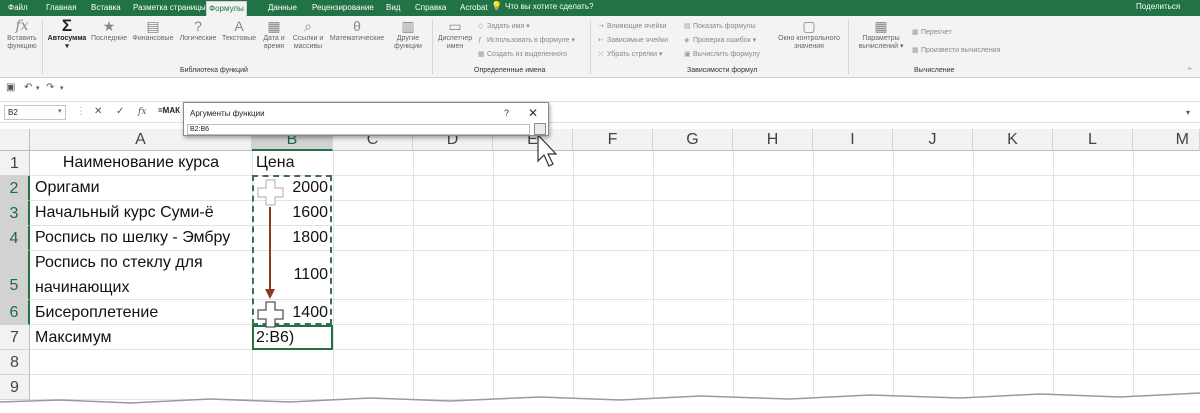 The width and height of the screenshot is (1200, 413). I want to click on expand-dialog-button, so click(540, 129).